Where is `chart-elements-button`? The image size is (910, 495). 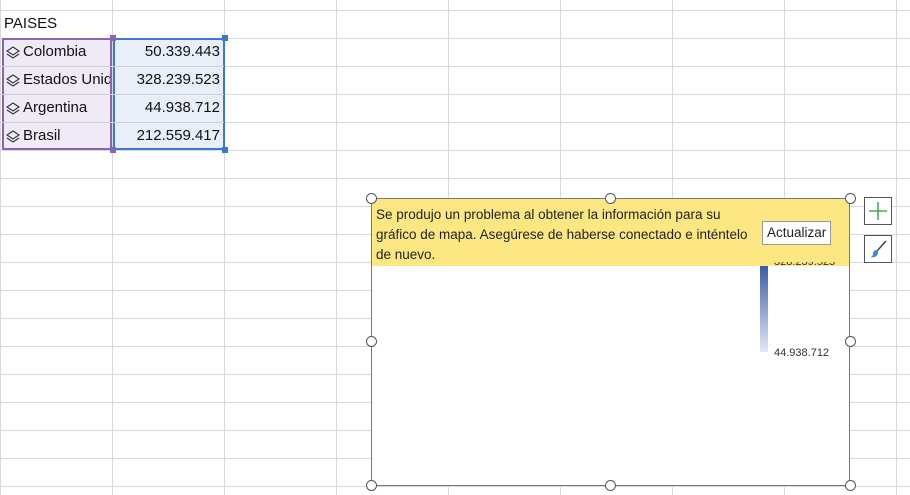
chart-elements-button is located at coordinates (878, 211).